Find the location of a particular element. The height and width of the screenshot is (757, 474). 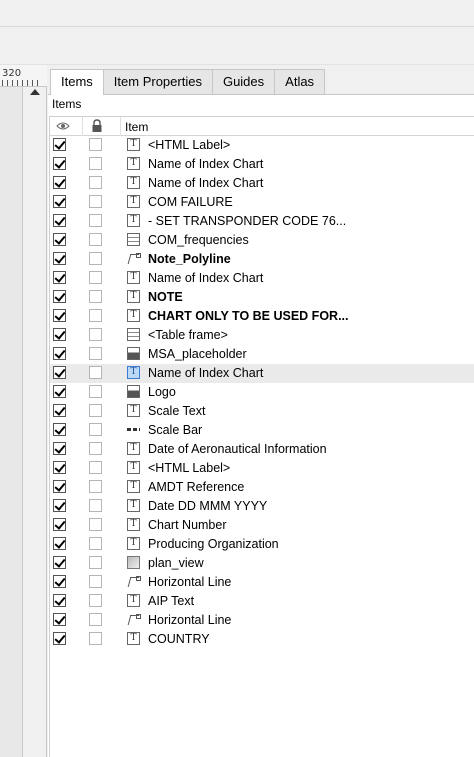

list-item: T COM FAILURE is located at coordinates (262, 202).